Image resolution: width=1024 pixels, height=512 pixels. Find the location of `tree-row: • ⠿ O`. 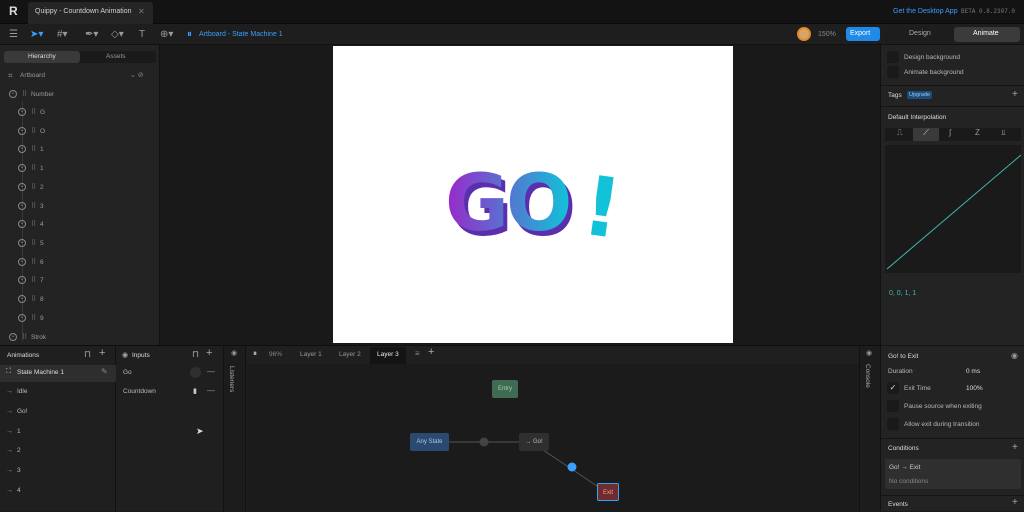

tree-row: • ⠿ O is located at coordinates (80, 131).